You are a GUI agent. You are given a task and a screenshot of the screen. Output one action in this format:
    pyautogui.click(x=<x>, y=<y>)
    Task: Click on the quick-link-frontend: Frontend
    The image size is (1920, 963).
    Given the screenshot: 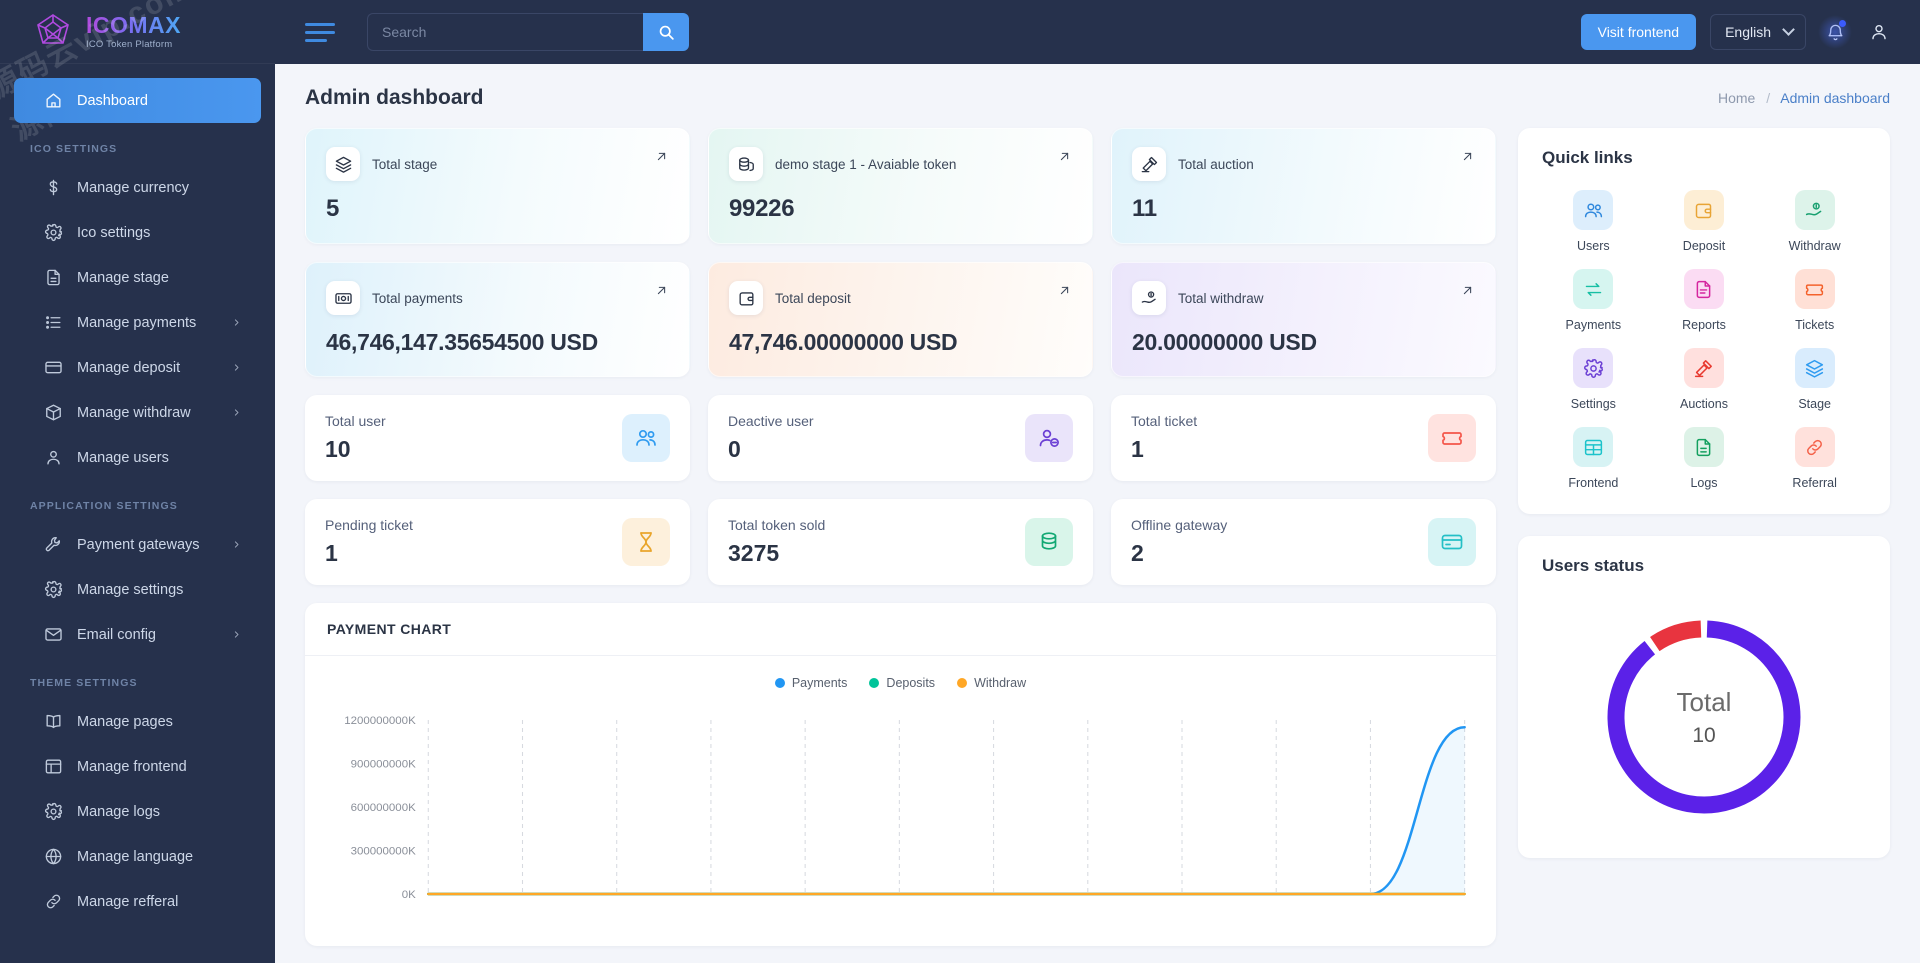 What is the action you would take?
    pyautogui.click(x=1593, y=458)
    